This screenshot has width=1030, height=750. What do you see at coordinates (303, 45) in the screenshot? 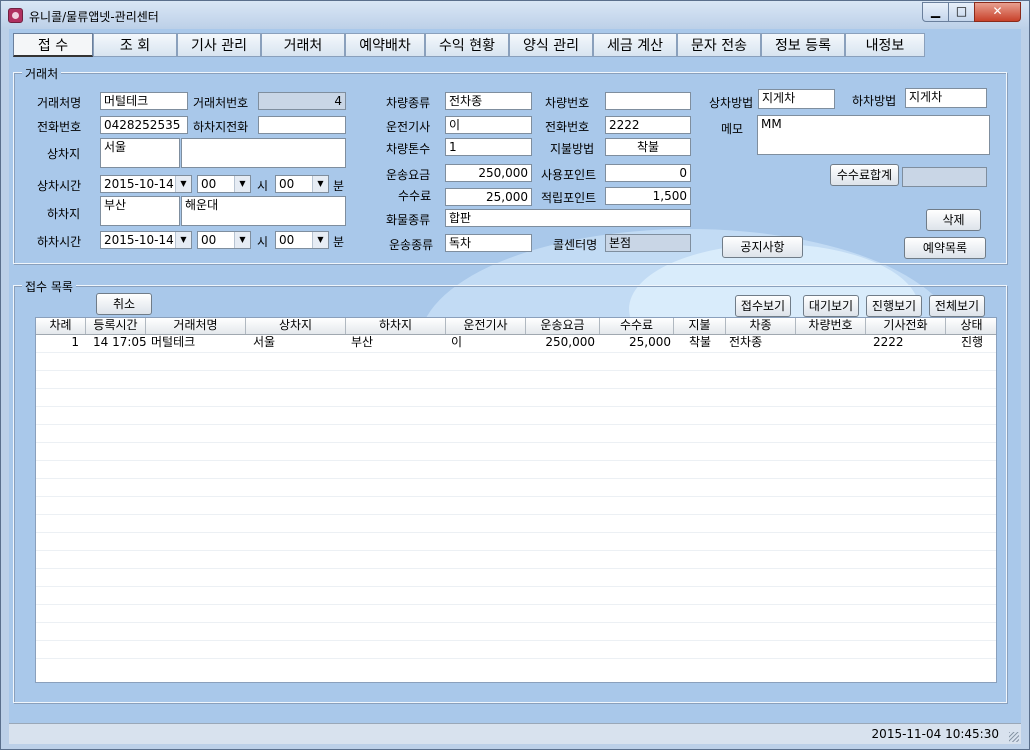
I see `tab-clients: 거래처` at bounding box center [303, 45].